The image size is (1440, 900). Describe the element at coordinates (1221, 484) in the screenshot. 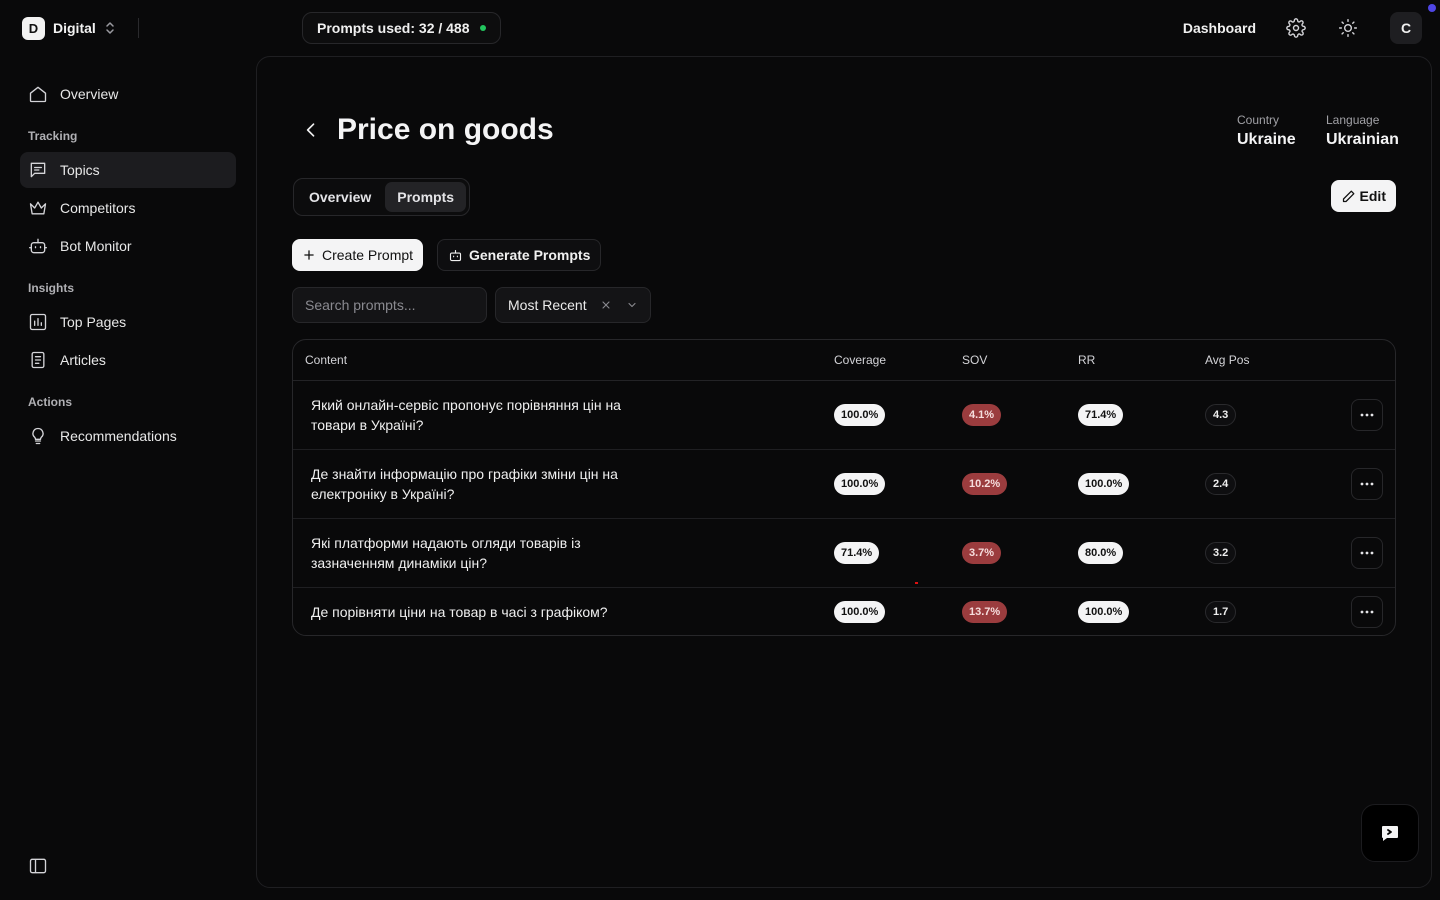

I see `avg-pos-badge: 2.4` at that location.